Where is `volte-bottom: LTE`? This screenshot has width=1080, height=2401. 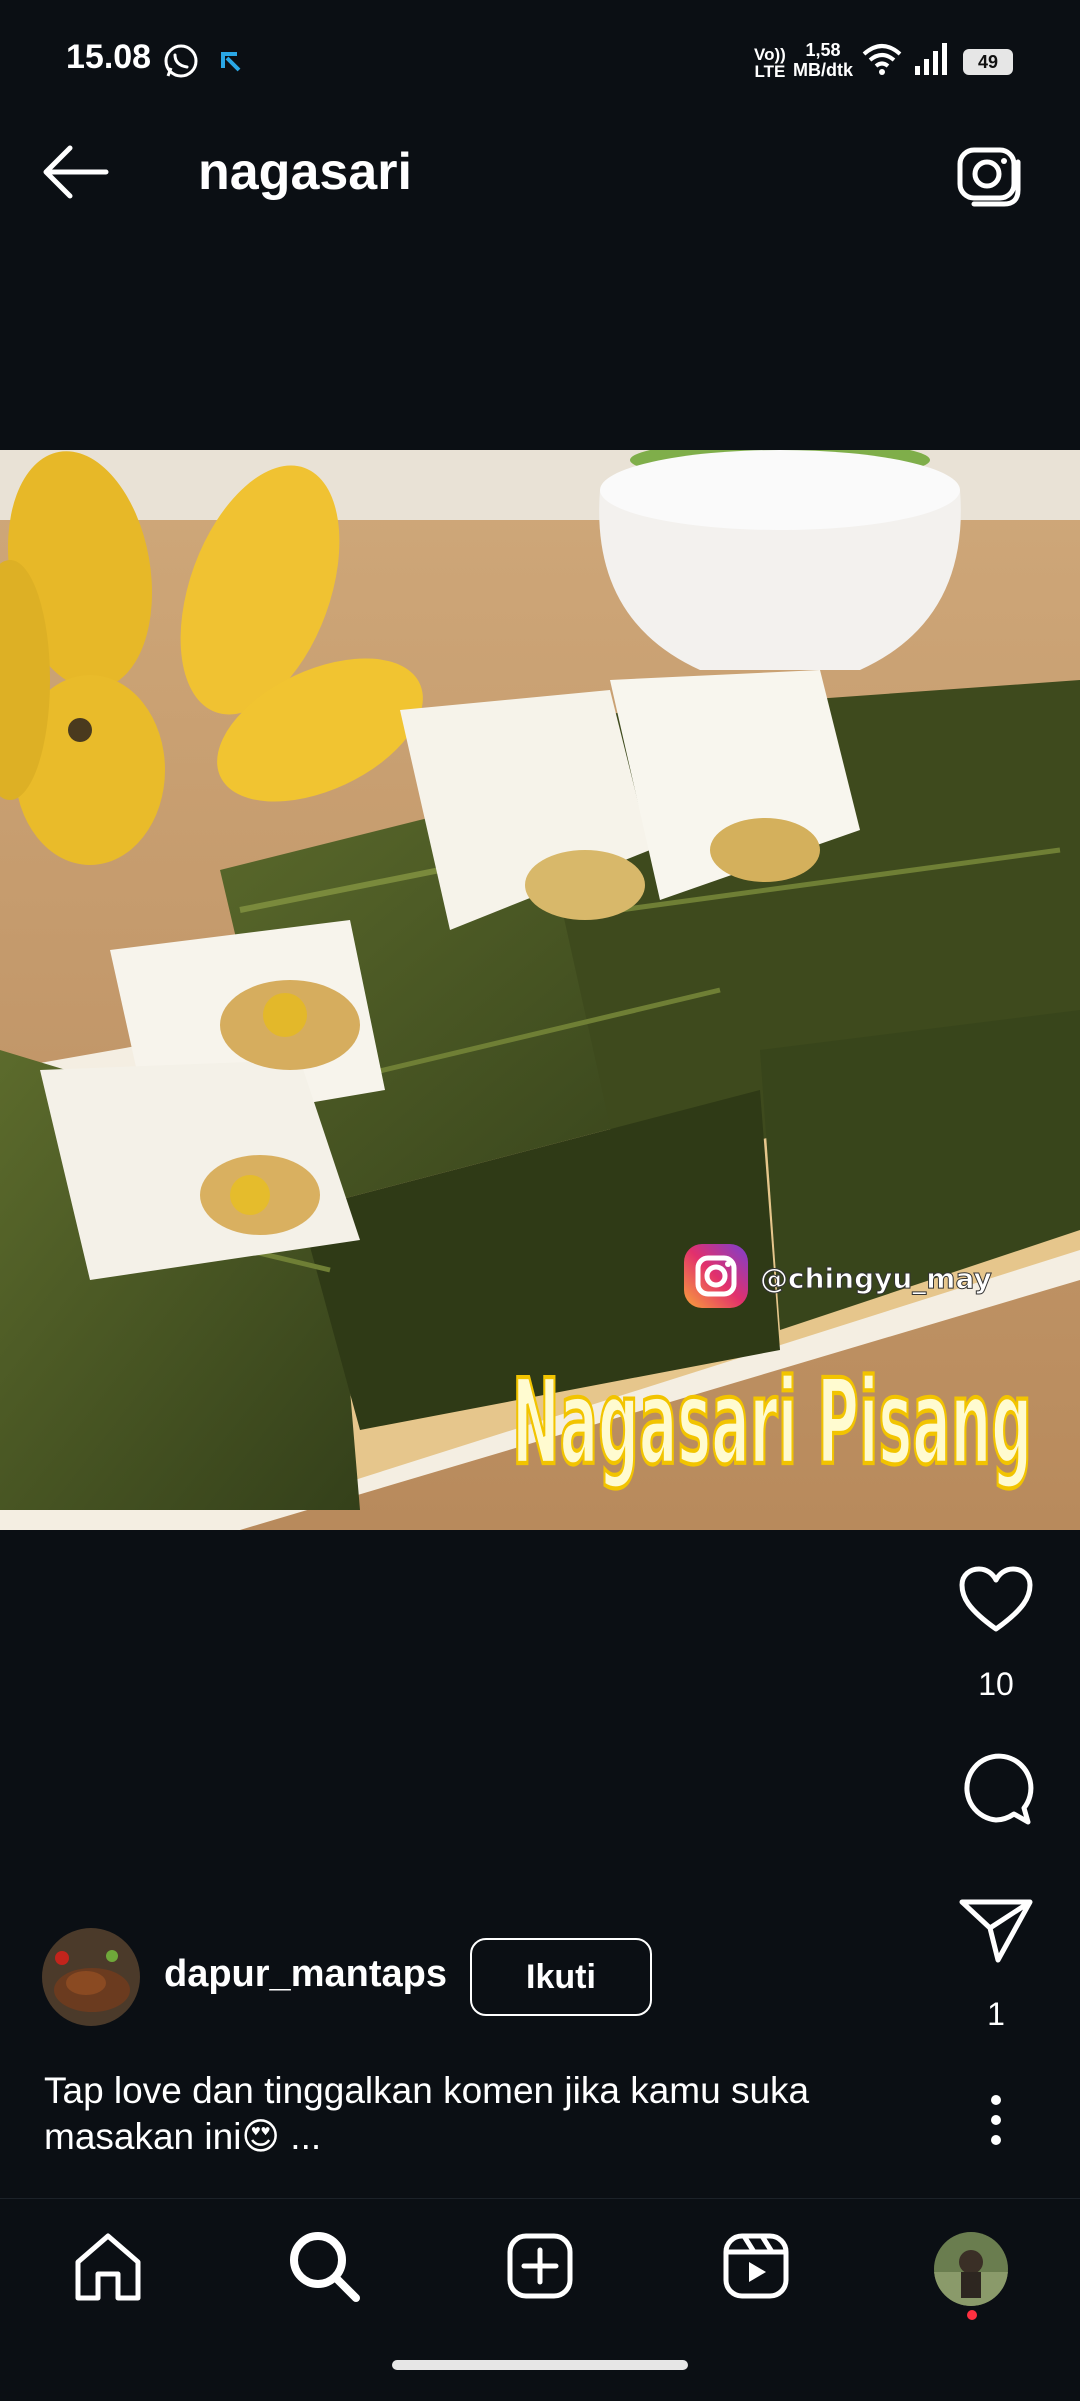 volte-bottom: LTE is located at coordinates (770, 71).